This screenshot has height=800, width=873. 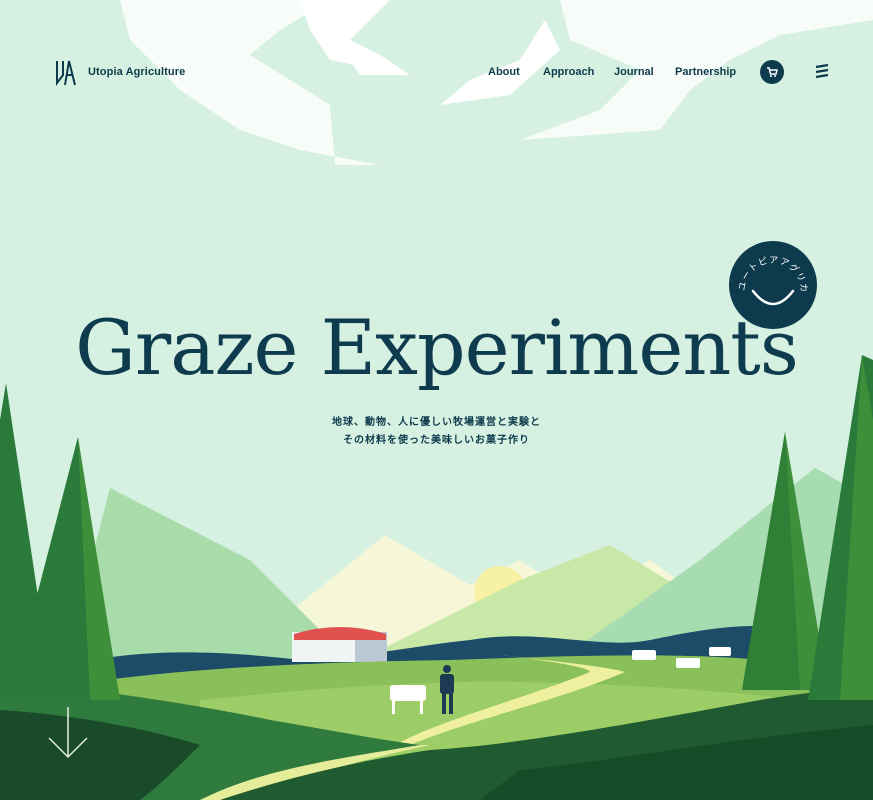 What do you see at coordinates (66, 72) in the screenshot?
I see `ua-logo-icon` at bounding box center [66, 72].